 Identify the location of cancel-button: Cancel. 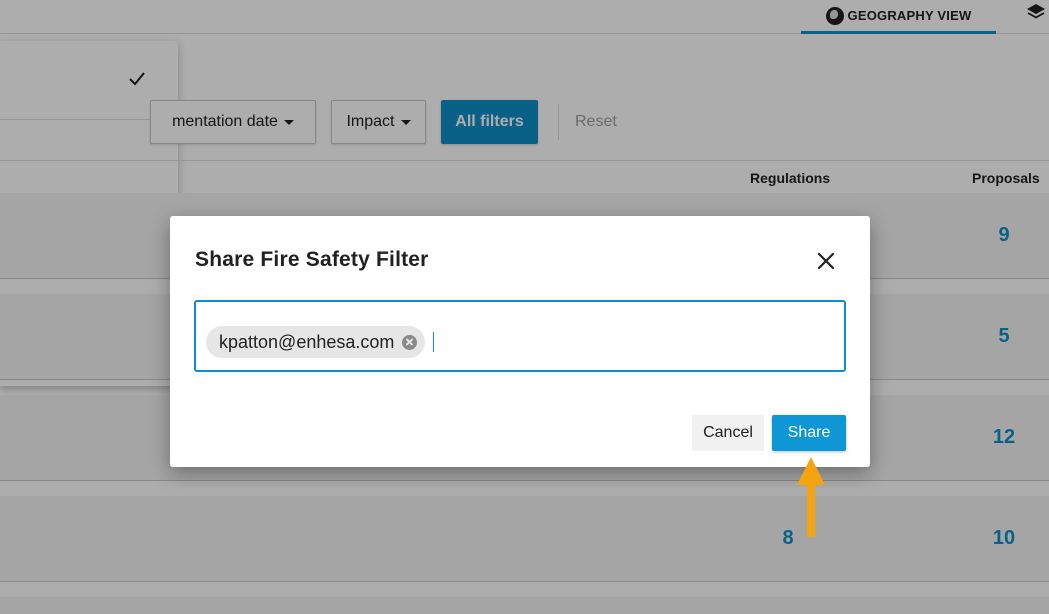
(728, 433).